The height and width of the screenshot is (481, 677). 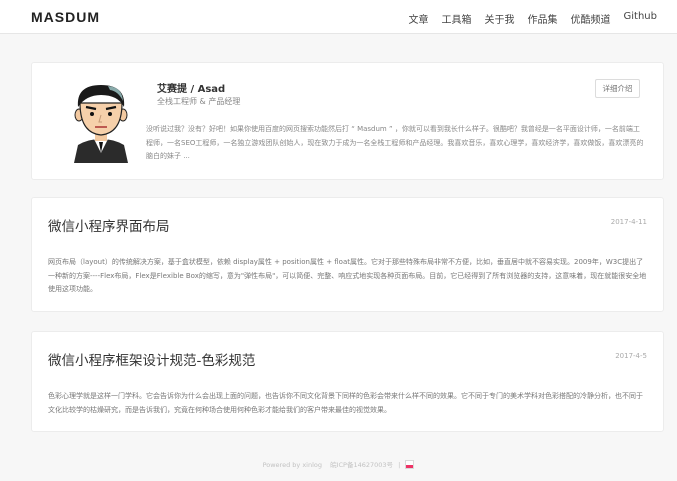 What do you see at coordinates (631, 356) in the screenshot?
I see `post-date: 2017-4-5` at bounding box center [631, 356].